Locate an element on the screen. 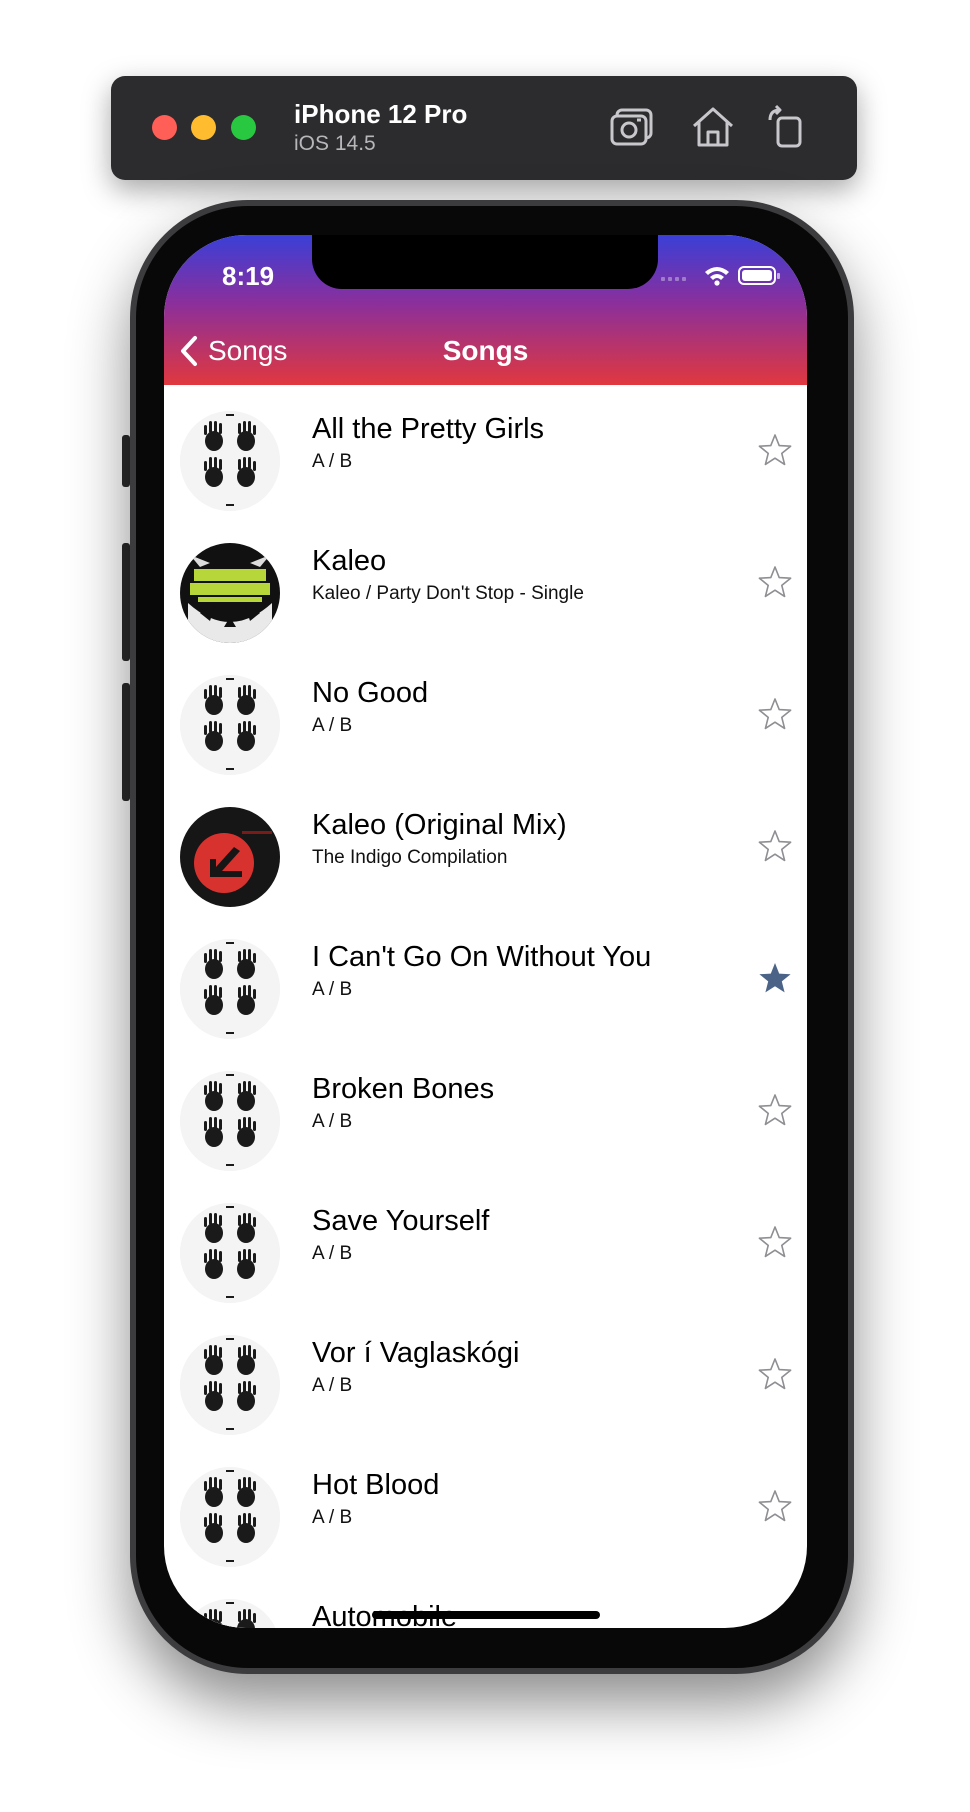 This screenshot has height=1812, width=970. signal-icon is located at coordinates (673, 279).